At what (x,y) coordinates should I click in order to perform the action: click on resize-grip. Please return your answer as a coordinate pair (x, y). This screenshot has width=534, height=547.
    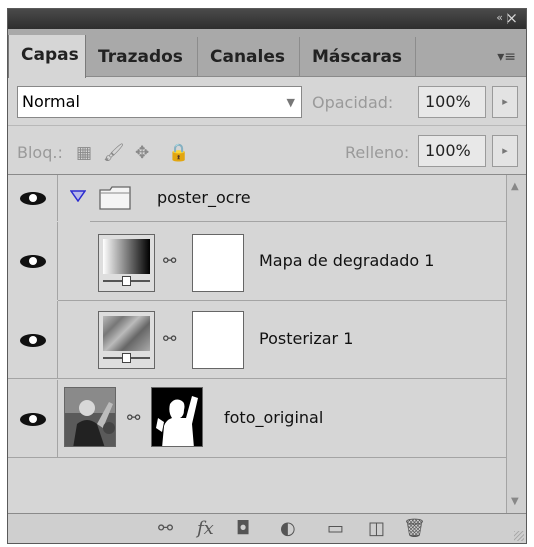
    Looking at the image, I should click on (519, 536).